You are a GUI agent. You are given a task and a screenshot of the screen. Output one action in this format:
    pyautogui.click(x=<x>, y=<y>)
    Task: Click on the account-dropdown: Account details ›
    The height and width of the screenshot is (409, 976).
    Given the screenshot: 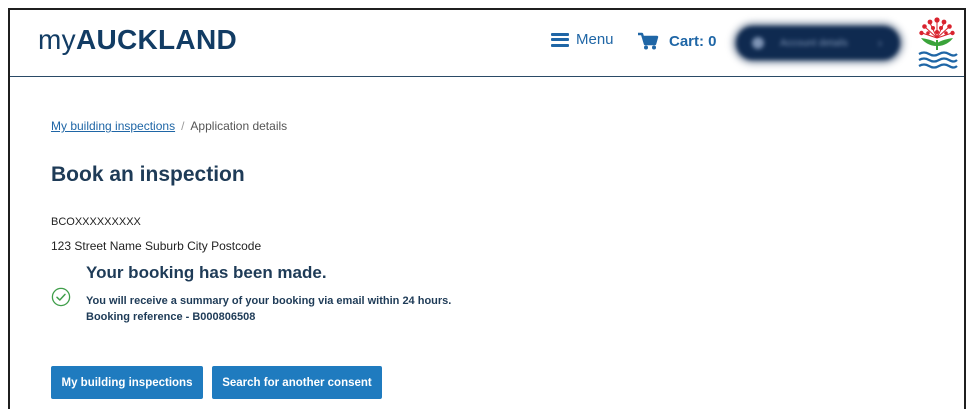 What is the action you would take?
    pyautogui.click(x=818, y=43)
    